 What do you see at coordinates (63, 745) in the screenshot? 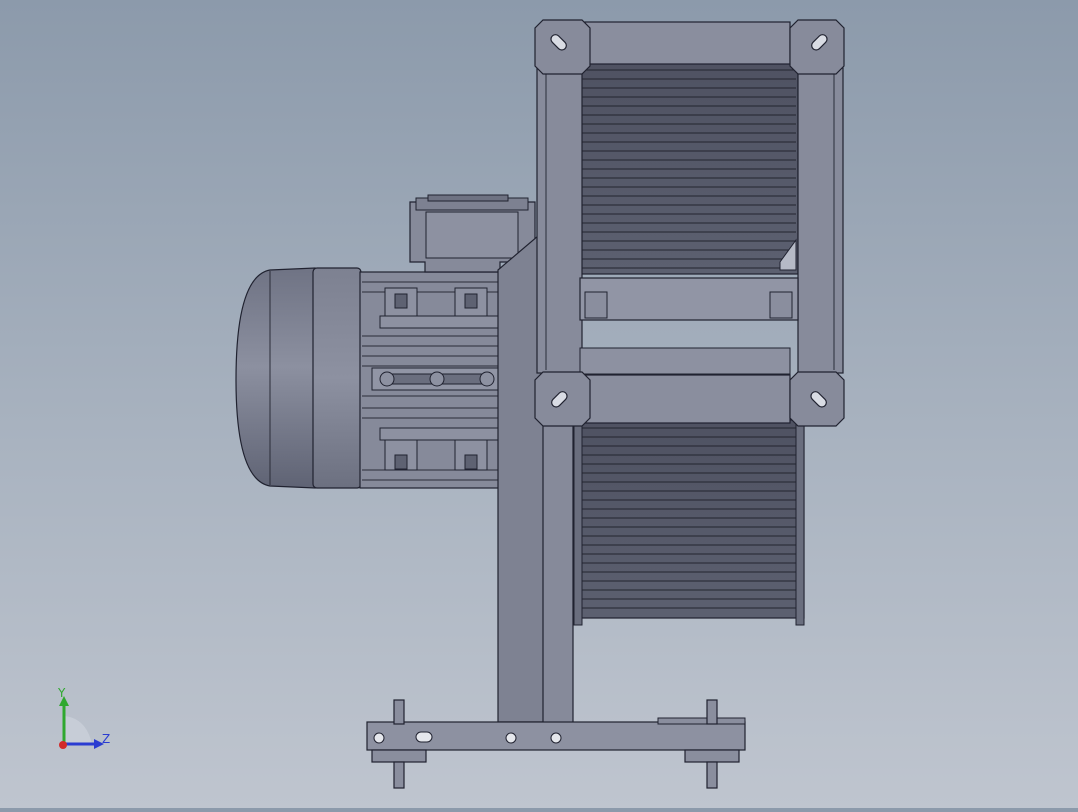
I see `triad-x-axis` at bounding box center [63, 745].